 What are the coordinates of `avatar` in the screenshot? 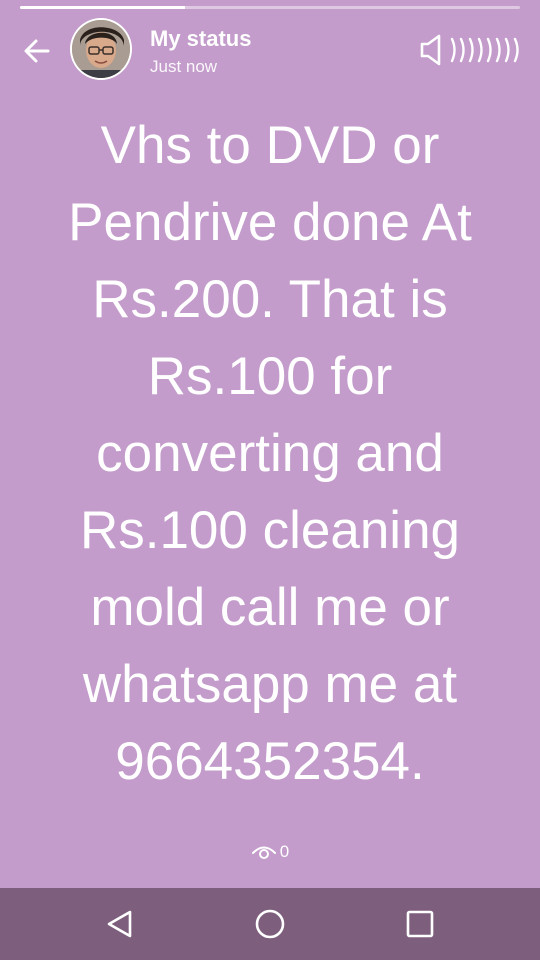 It's located at (101, 49).